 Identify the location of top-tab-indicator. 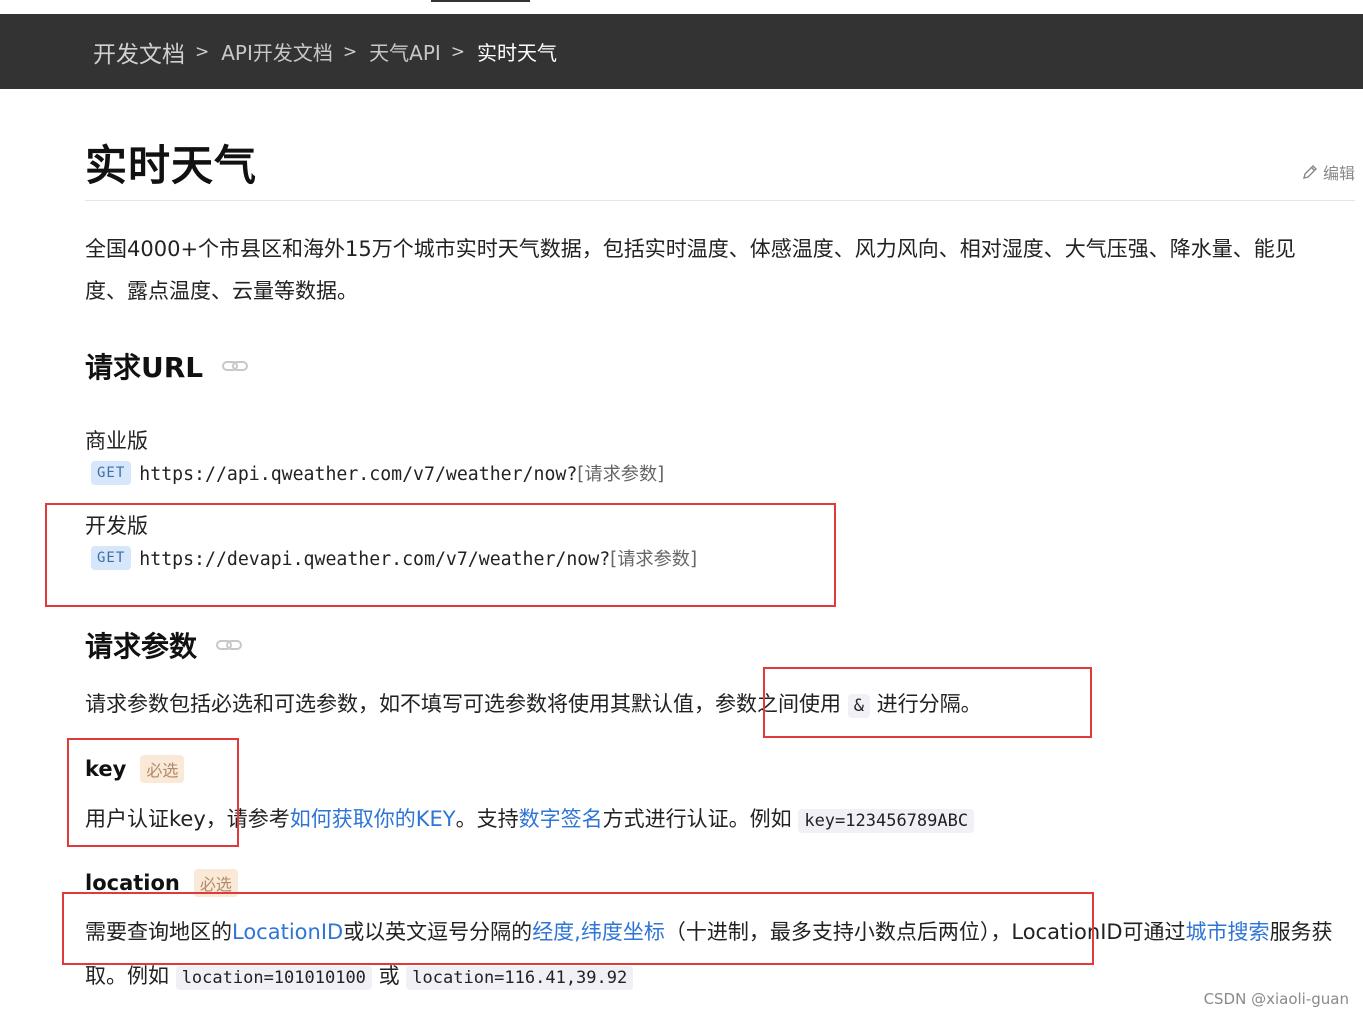
(480, 1).